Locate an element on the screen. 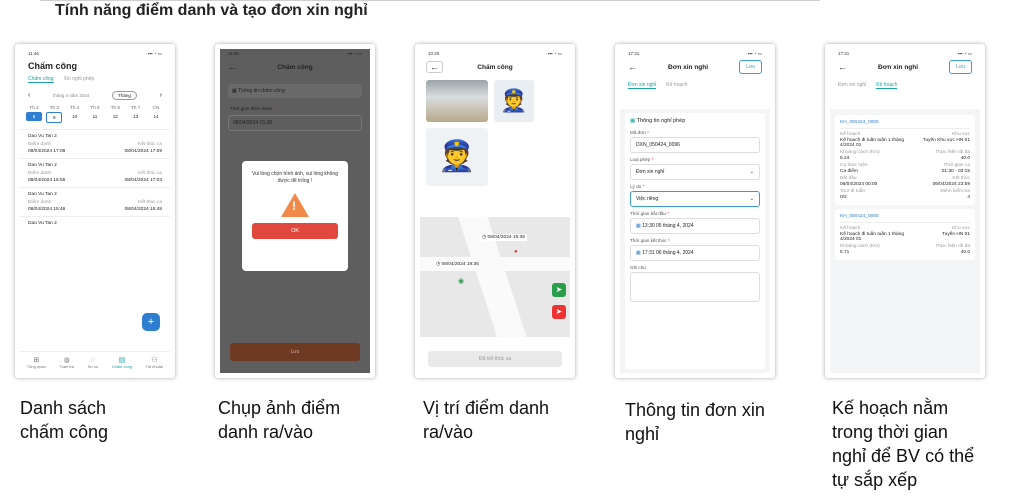 Image resolution: width=1024 pixels, height=500 pixels. nav-item: ⊞ Tổng quan is located at coordinates (36, 362).